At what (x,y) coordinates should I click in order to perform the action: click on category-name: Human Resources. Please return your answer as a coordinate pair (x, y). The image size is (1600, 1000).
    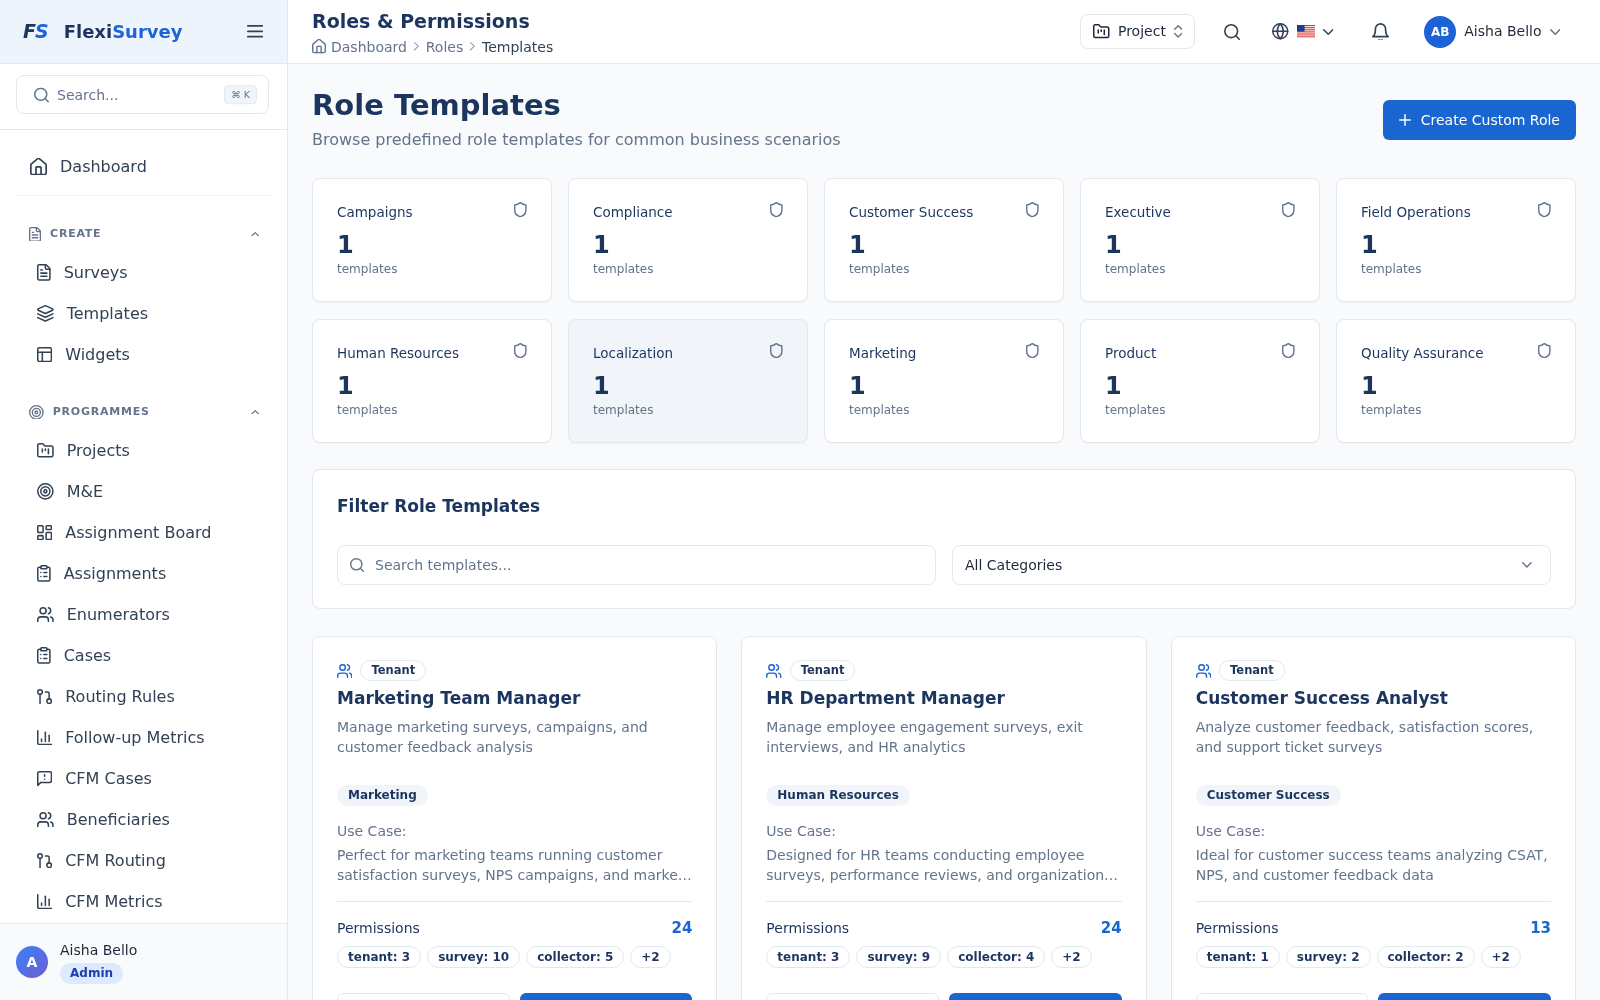
    Looking at the image, I should click on (398, 353).